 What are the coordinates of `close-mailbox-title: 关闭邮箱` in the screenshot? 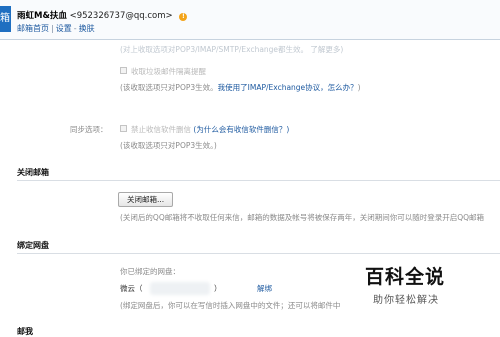 It's located at (33, 172).